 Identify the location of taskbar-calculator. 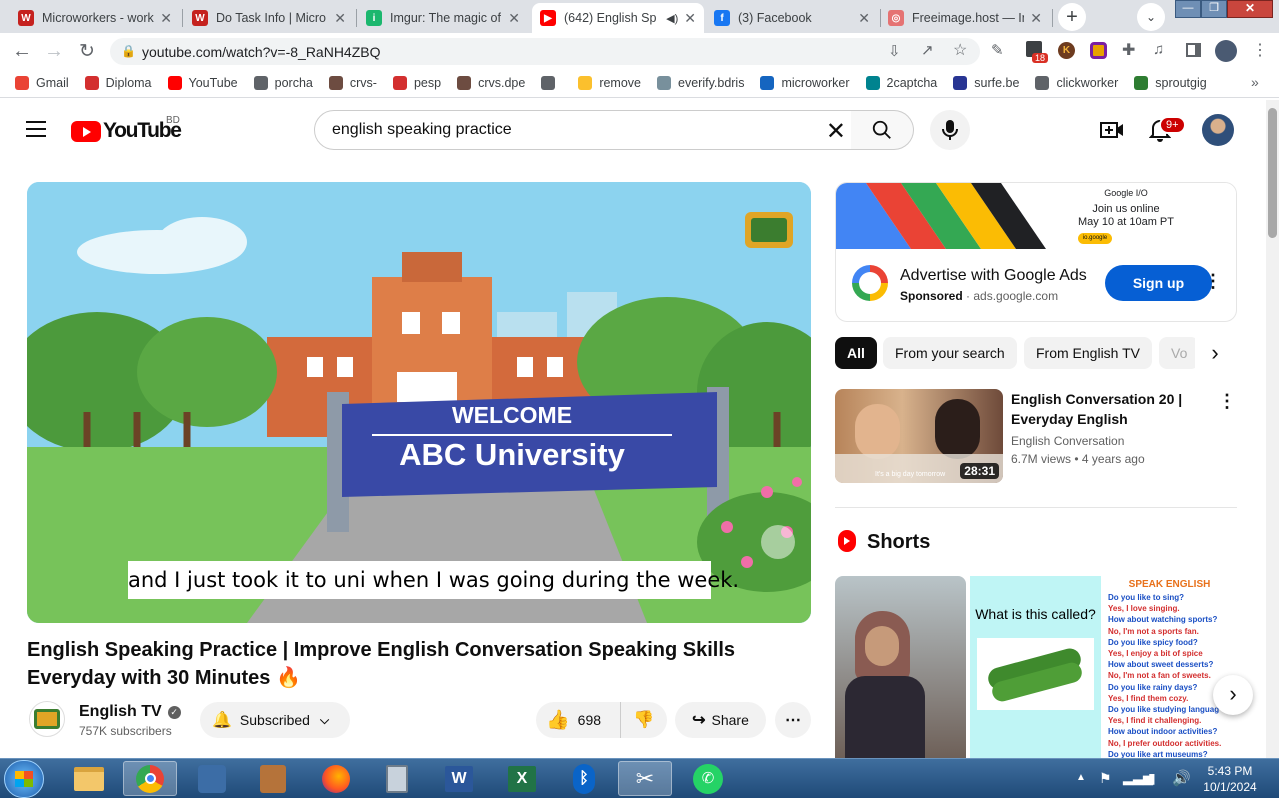
(397, 778).